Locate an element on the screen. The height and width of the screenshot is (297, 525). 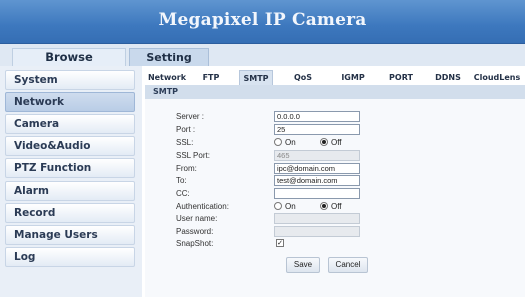
cc-label: CC: is located at coordinates (183, 193).